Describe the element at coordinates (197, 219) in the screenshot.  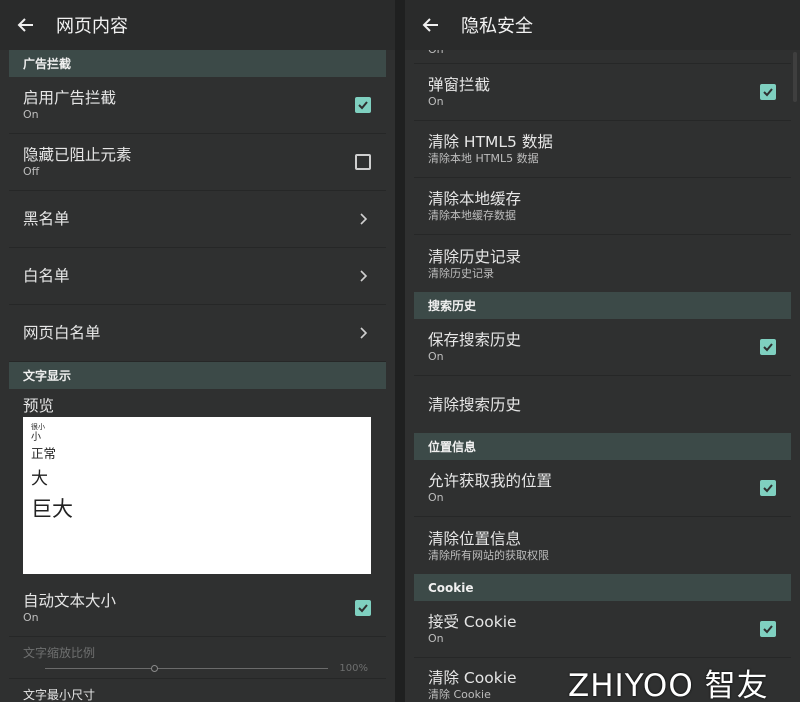
I see `setting-blacklist: 黑名单` at that location.